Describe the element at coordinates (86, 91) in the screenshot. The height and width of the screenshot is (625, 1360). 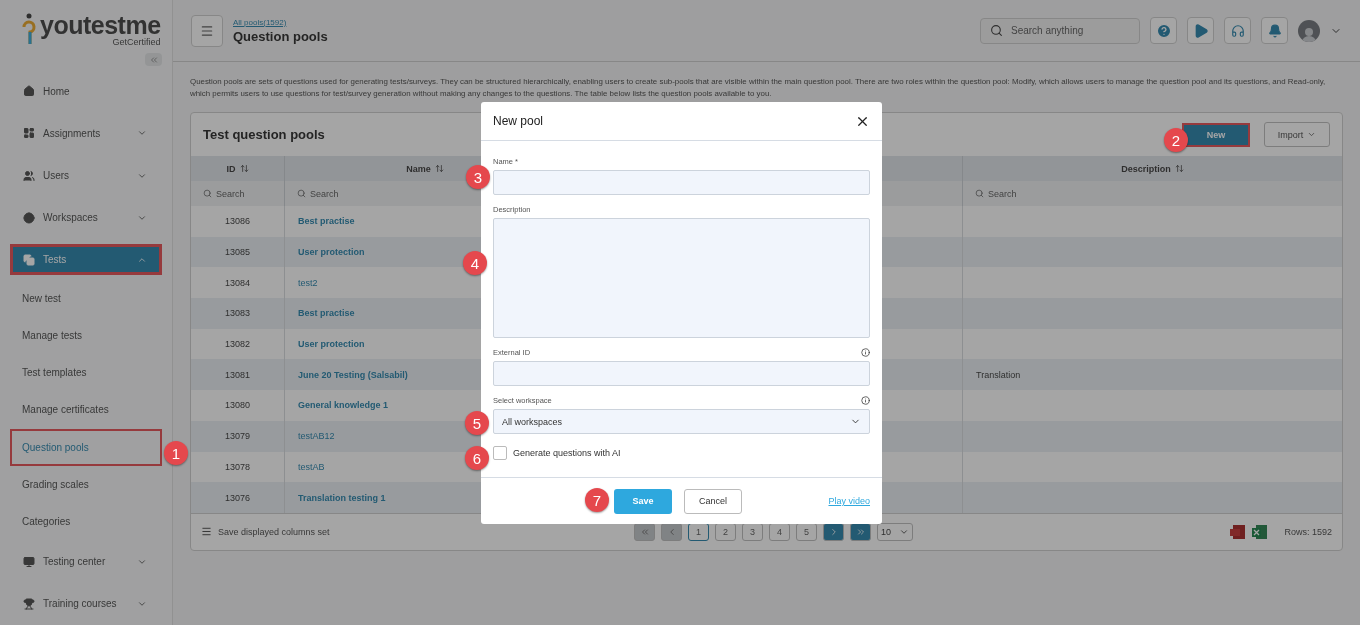
I see `nav-item: Home` at that location.